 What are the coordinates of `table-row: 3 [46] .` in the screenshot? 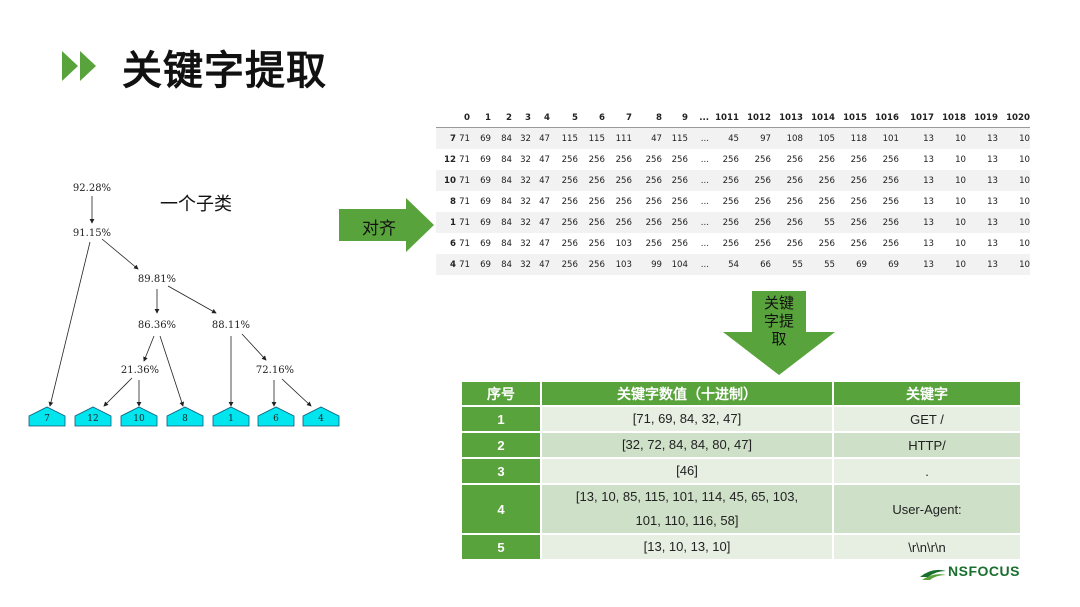 It's located at (741, 471).